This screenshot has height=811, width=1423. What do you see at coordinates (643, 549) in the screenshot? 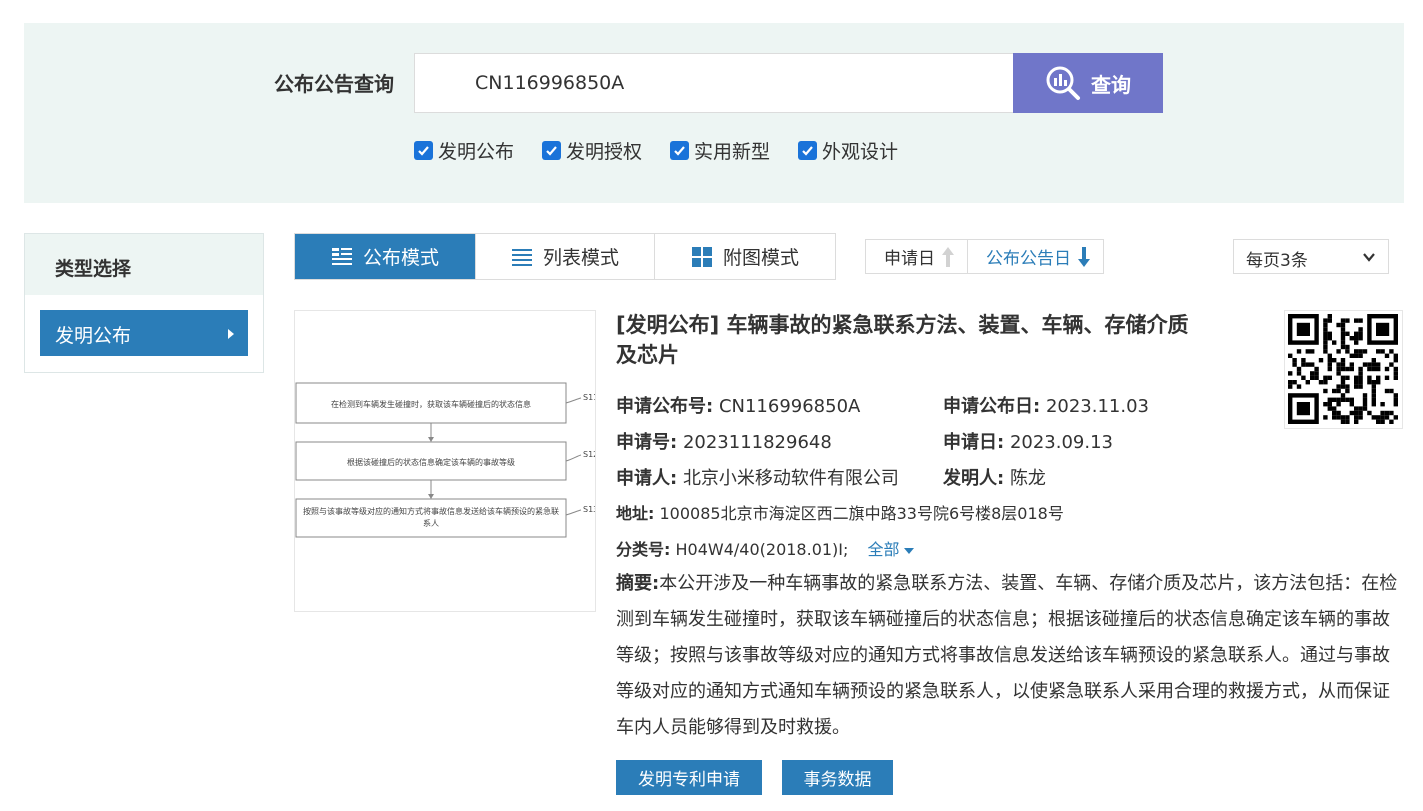
I see `field-label: 分类号:` at bounding box center [643, 549].